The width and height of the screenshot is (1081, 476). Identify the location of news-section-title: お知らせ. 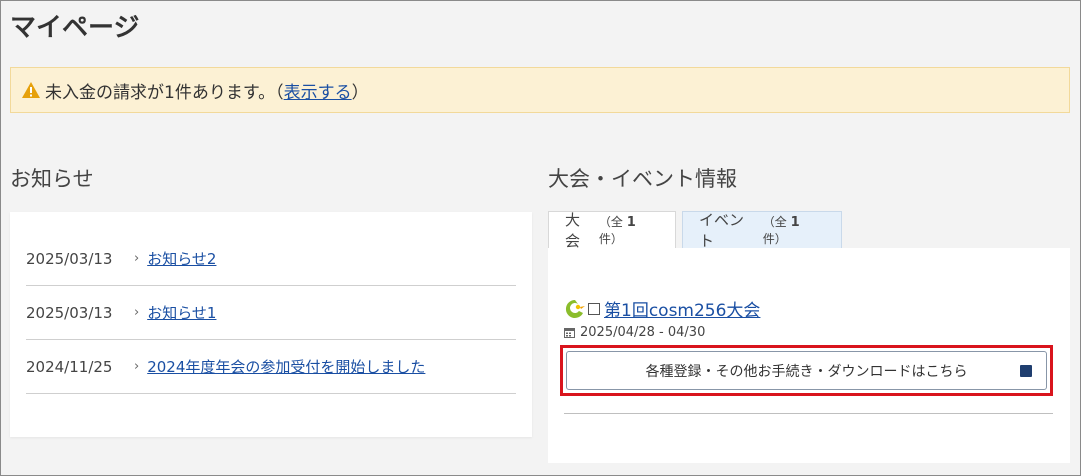
(52, 179).